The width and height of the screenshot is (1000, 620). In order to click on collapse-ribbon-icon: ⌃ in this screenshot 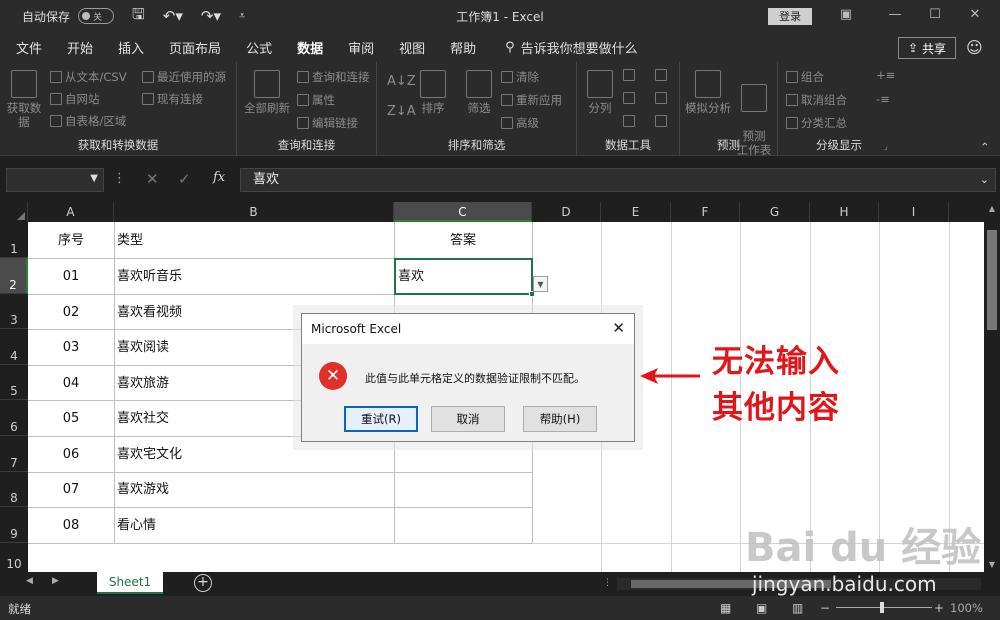, I will do `click(985, 147)`.